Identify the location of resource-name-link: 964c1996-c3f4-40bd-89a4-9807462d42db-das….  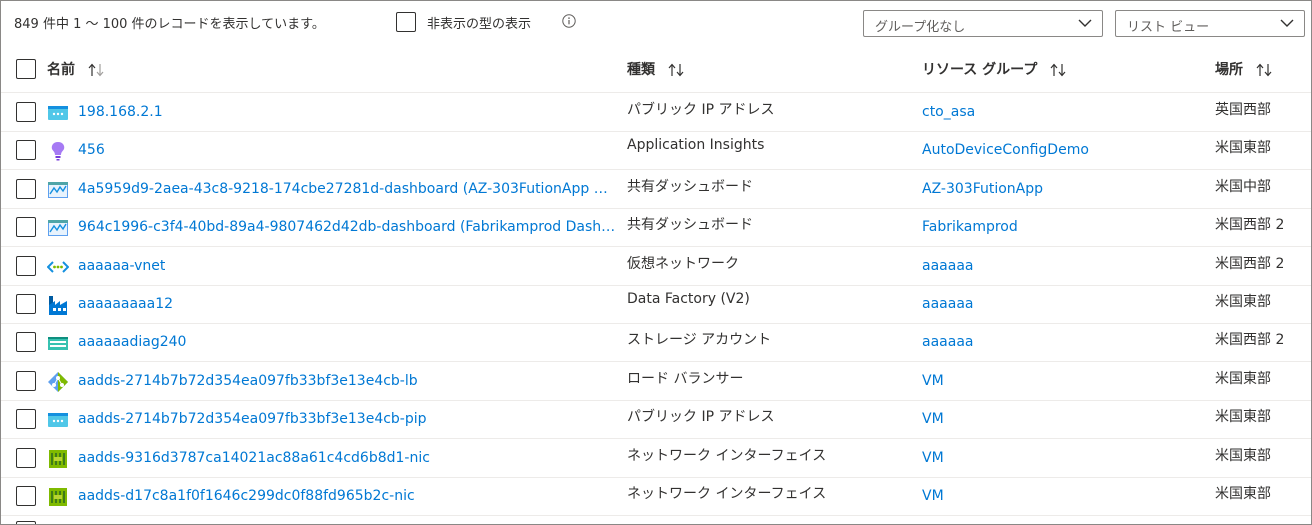
(348, 227).